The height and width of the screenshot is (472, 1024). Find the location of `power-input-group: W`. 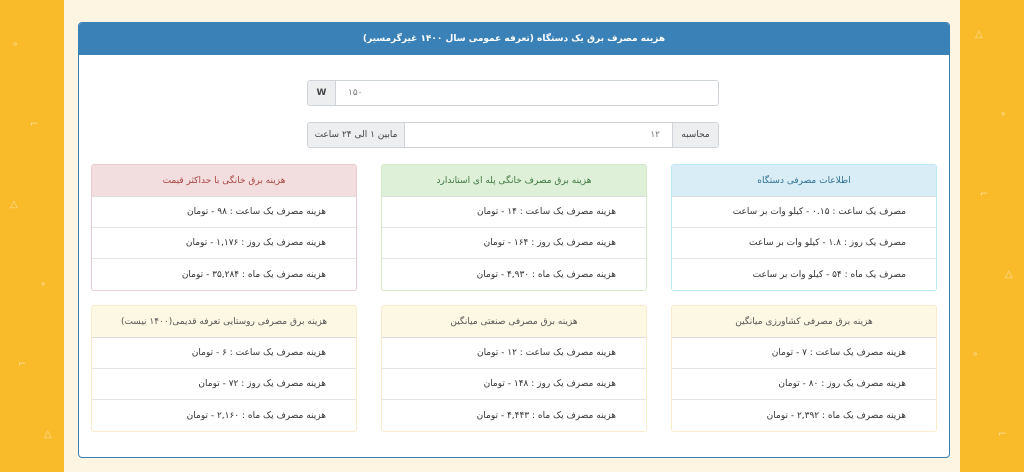

power-input-group: W is located at coordinates (513, 93).